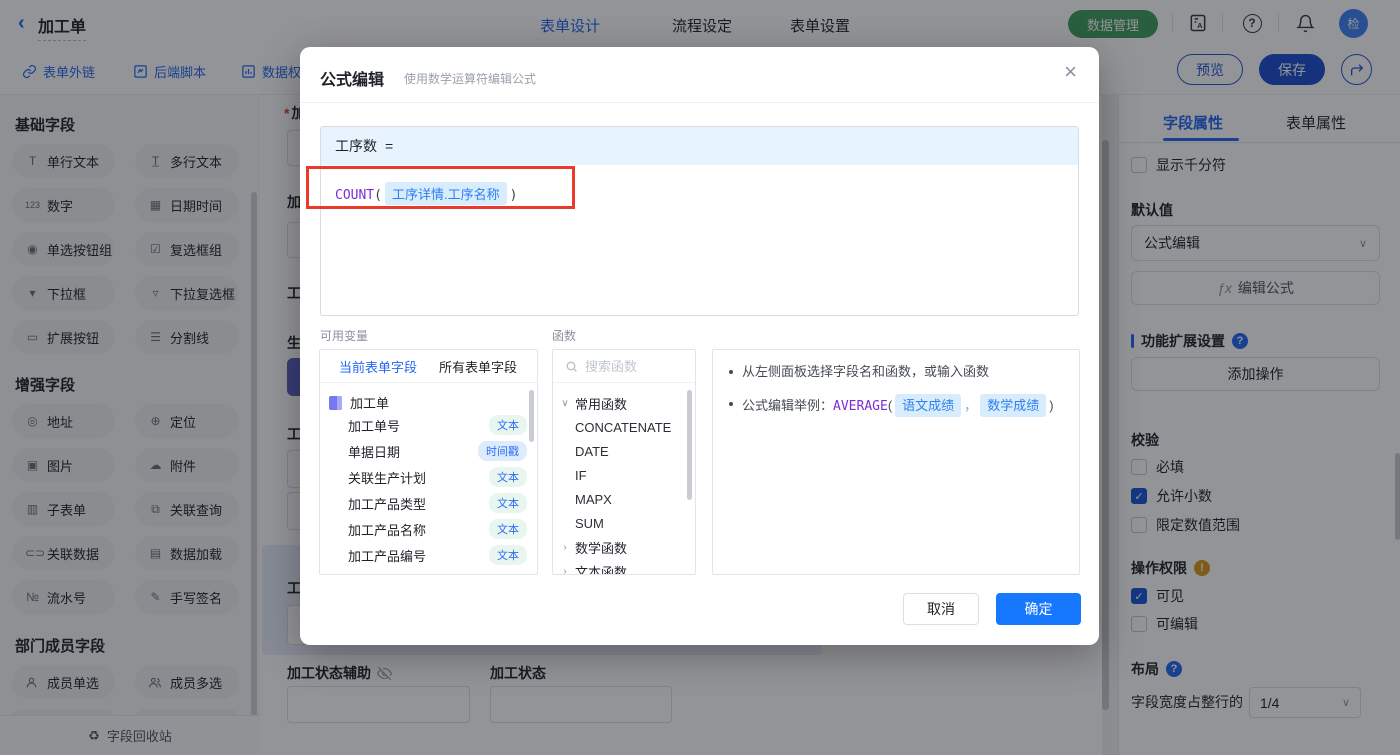  What do you see at coordinates (928, 405) in the screenshot?
I see `field-chip: 语文成绩` at bounding box center [928, 405].